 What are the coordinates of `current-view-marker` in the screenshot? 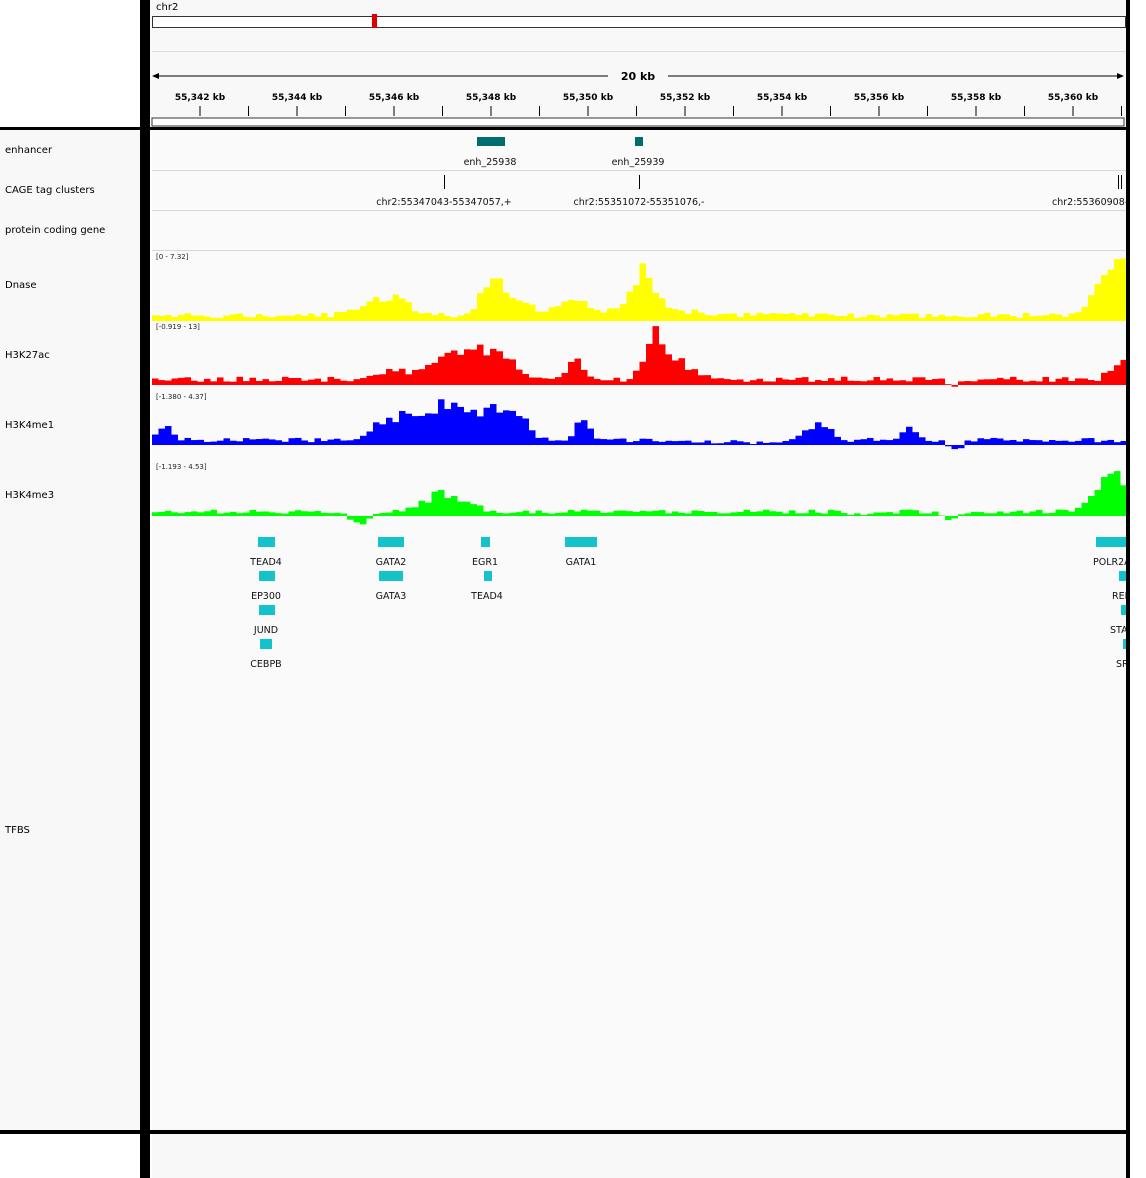 It's located at (374, 21).